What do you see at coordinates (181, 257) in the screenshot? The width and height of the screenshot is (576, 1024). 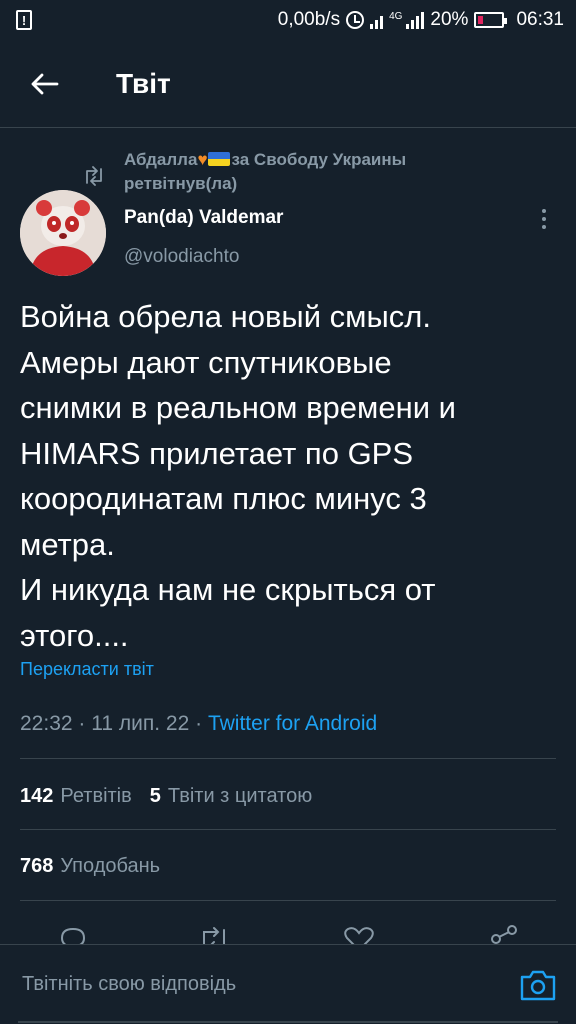 I see `author-handle: @volodiachto` at bounding box center [181, 257].